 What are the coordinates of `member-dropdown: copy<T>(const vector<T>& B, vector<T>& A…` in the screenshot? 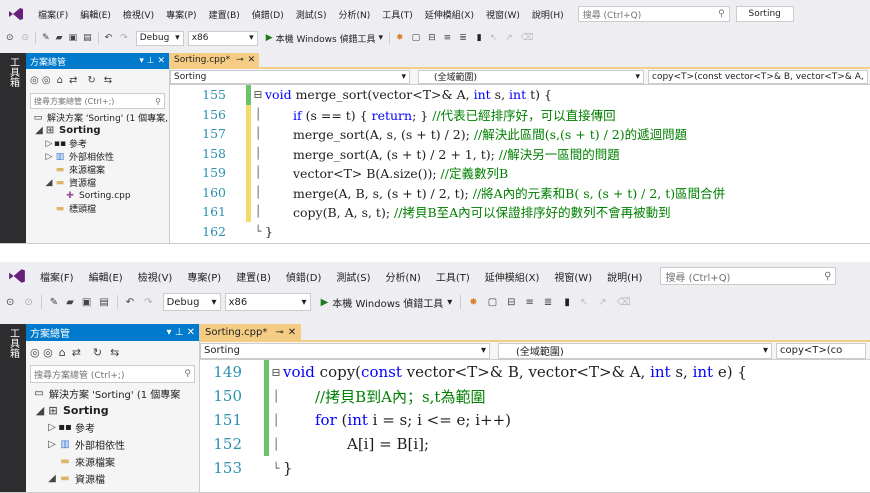 It's located at (758, 76).